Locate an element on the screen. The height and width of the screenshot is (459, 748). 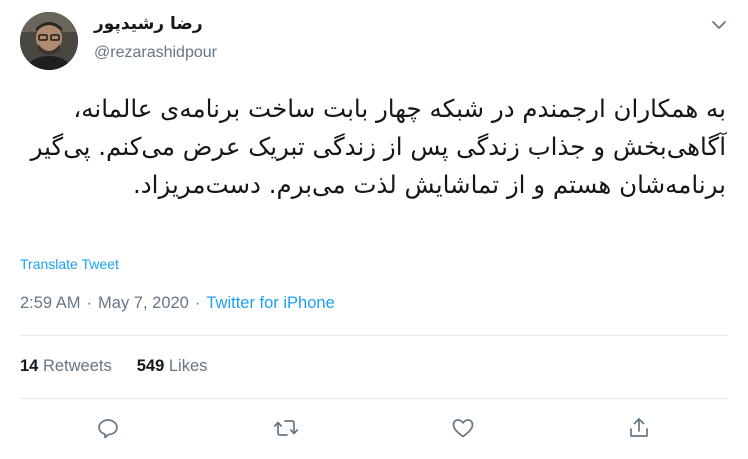
likes-count: 549 is located at coordinates (150, 366).